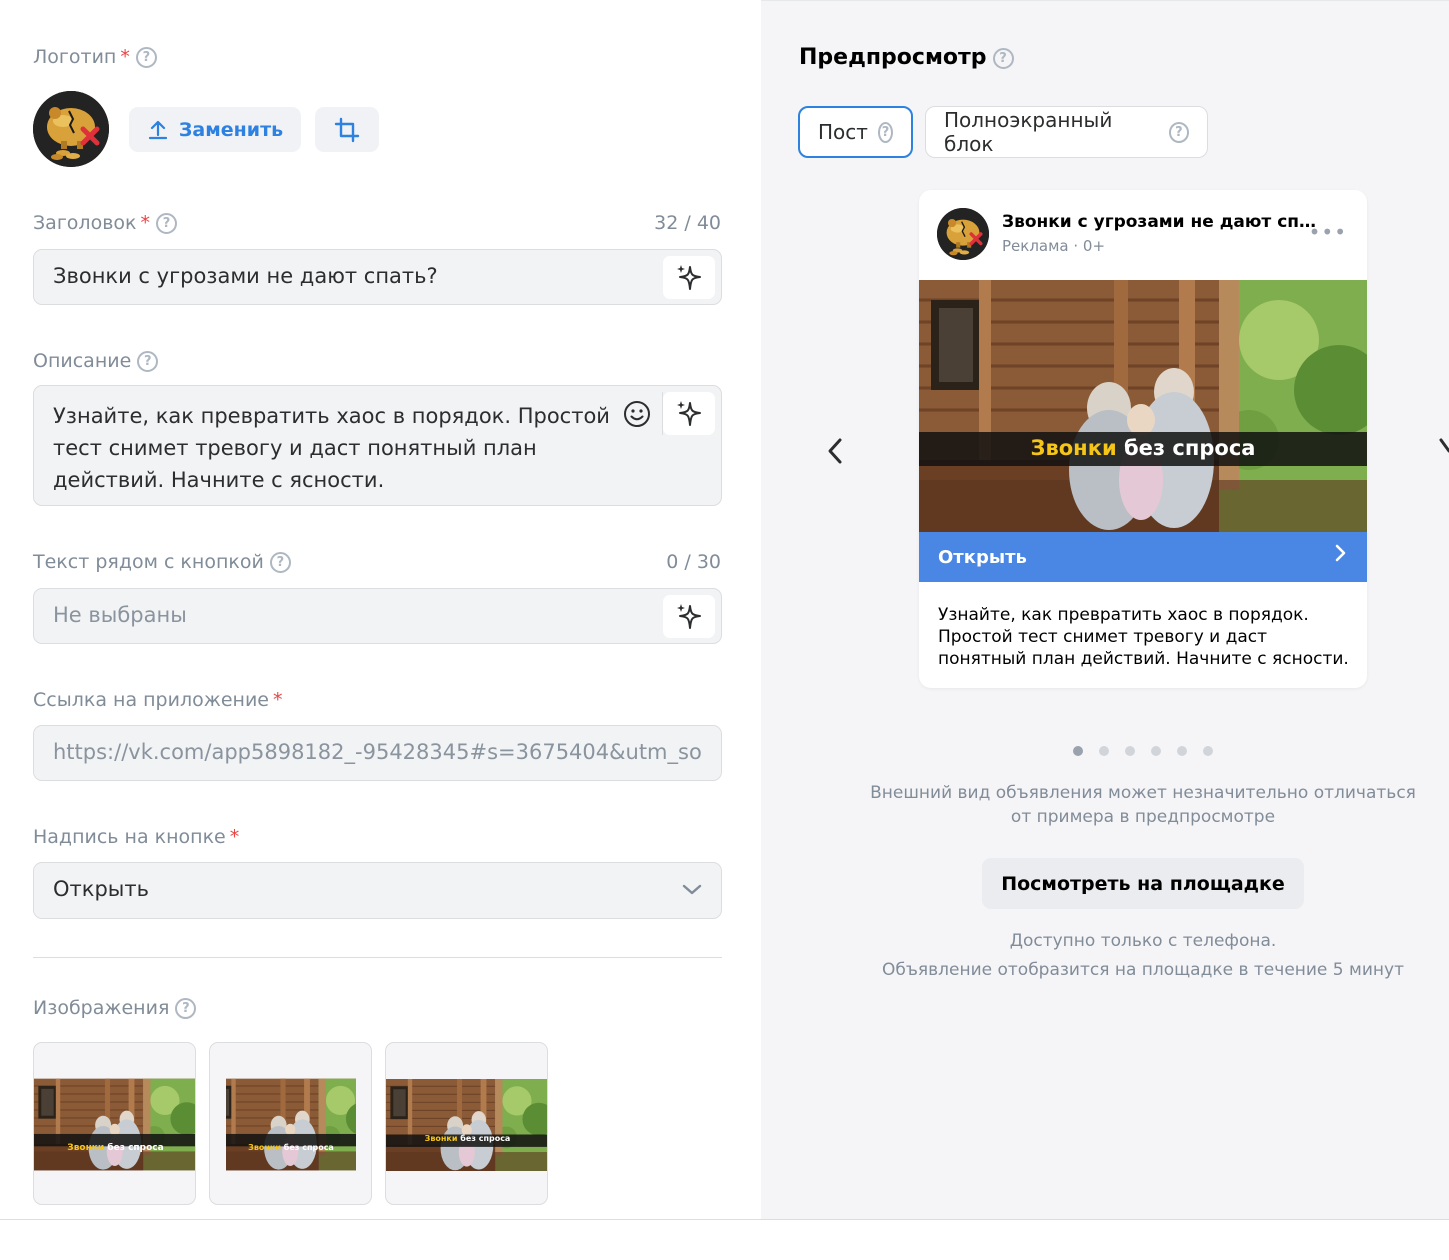  I want to click on cta-label-value: Открыть, so click(101, 889).